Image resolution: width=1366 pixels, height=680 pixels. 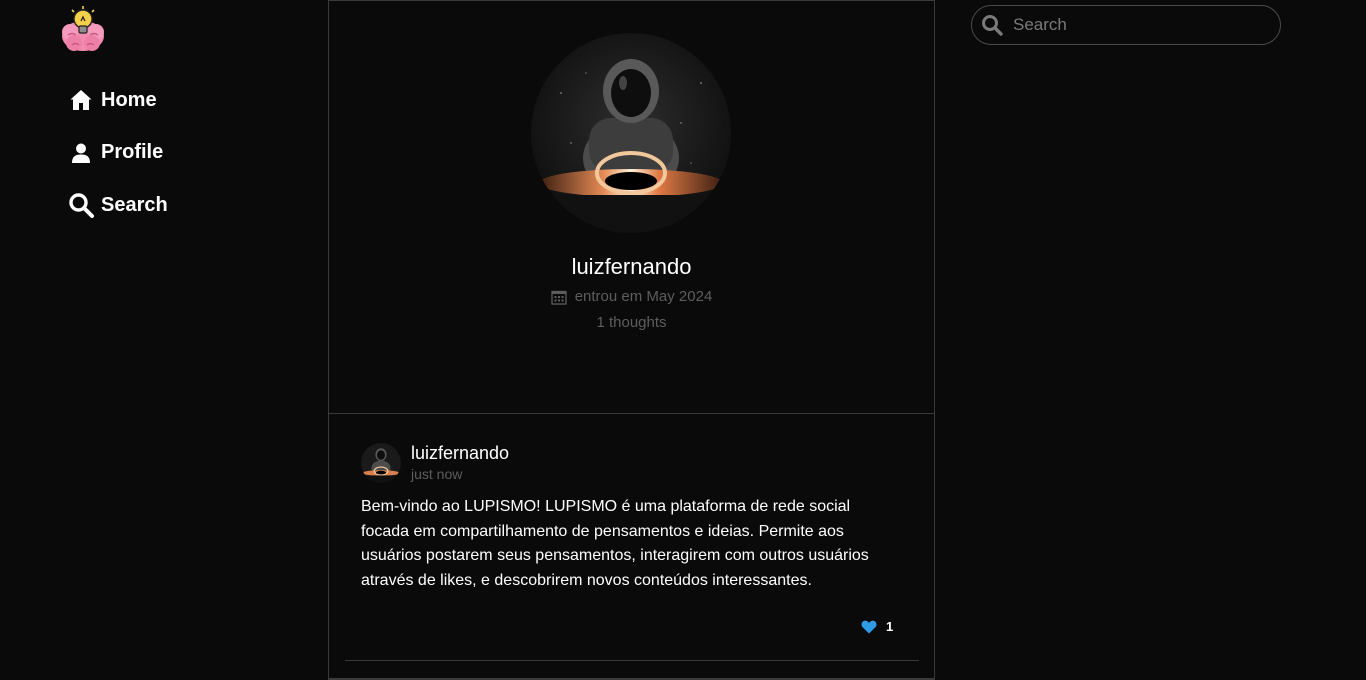 What do you see at coordinates (460, 453) in the screenshot?
I see `post-author-name: luizfernando` at bounding box center [460, 453].